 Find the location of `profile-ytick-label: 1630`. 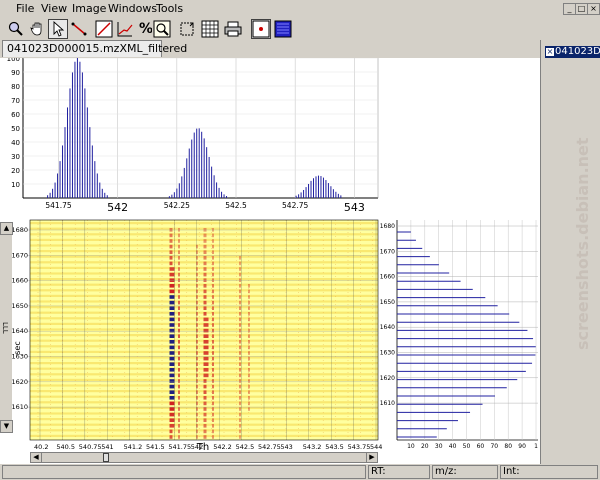

profile-ytick-label: 1630 is located at coordinates (387, 353).